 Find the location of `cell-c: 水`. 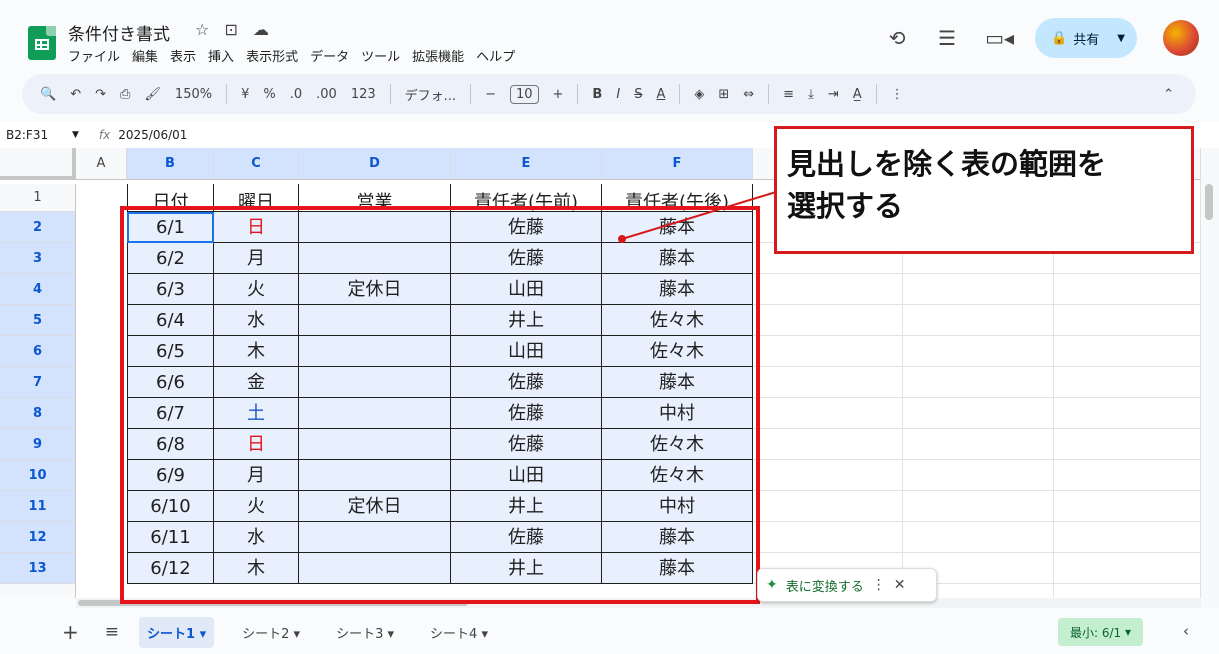

cell-c: 水 is located at coordinates (256, 320).